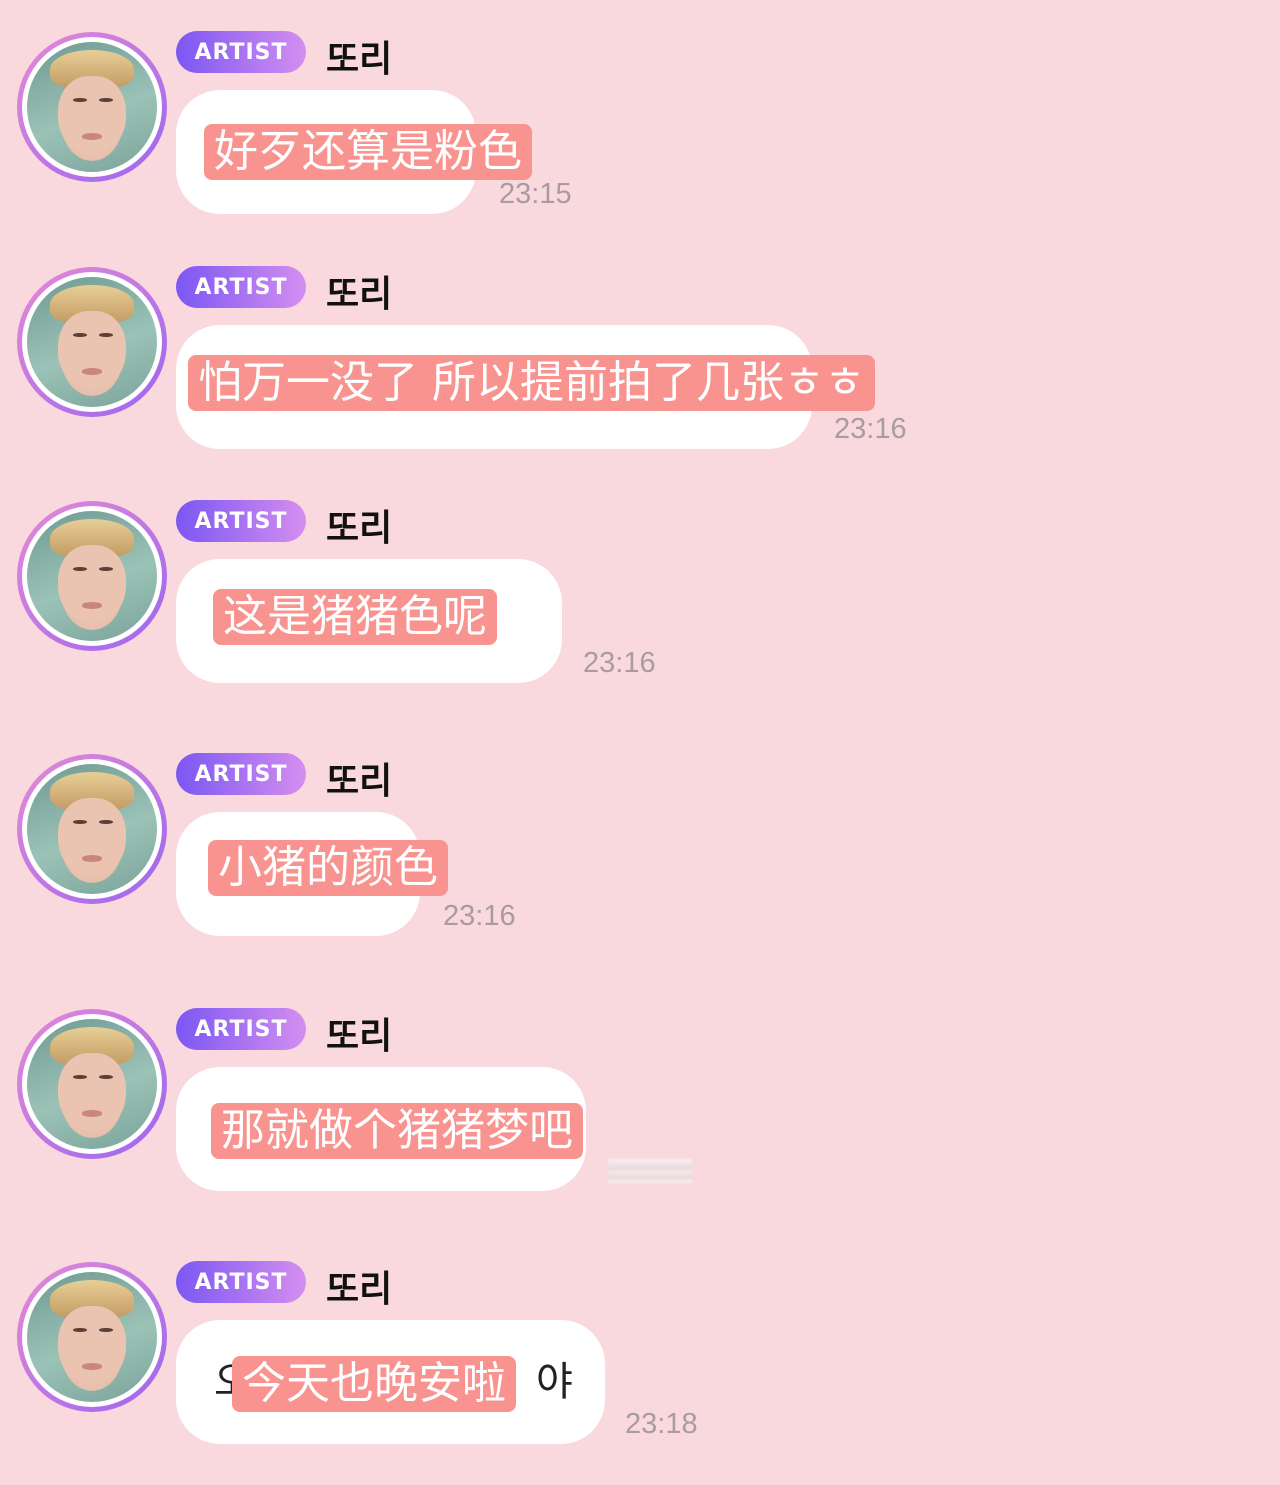  What do you see at coordinates (535, 194) in the screenshot?
I see `message-timestamp: 23:15` at bounding box center [535, 194].